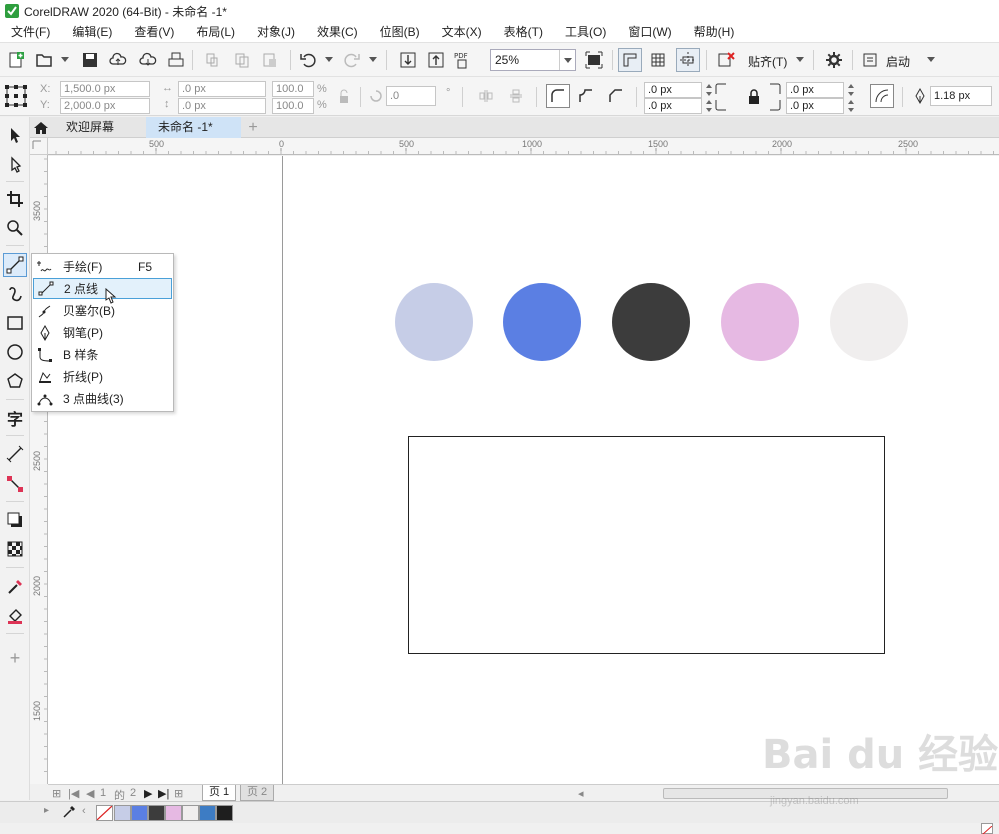 Image resolution: width=999 pixels, height=834 pixels. I want to click on snap-off-icon, so click(726, 60).